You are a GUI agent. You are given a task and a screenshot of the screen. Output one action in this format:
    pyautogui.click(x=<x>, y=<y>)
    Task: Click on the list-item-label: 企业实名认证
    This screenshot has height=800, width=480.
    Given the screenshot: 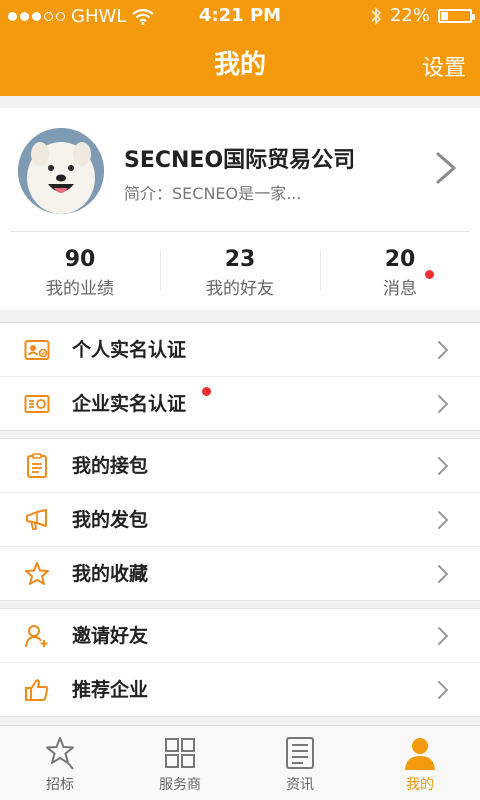 What is the action you would take?
    pyautogui.click(x=129, y=404)
    